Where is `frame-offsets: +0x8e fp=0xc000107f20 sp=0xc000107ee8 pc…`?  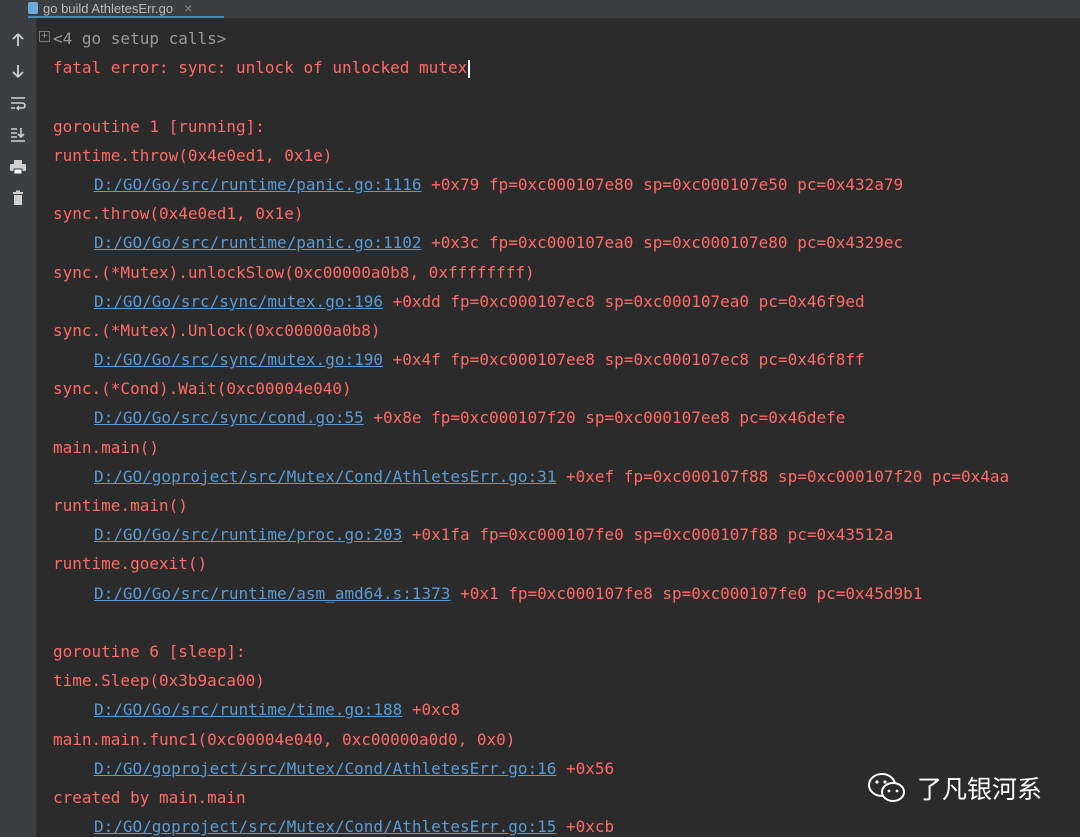 frame-offsets: +0x8e fp=0xc000107f20 sp=0xc000107ee8 pc… is located at coordinates (604, 418).